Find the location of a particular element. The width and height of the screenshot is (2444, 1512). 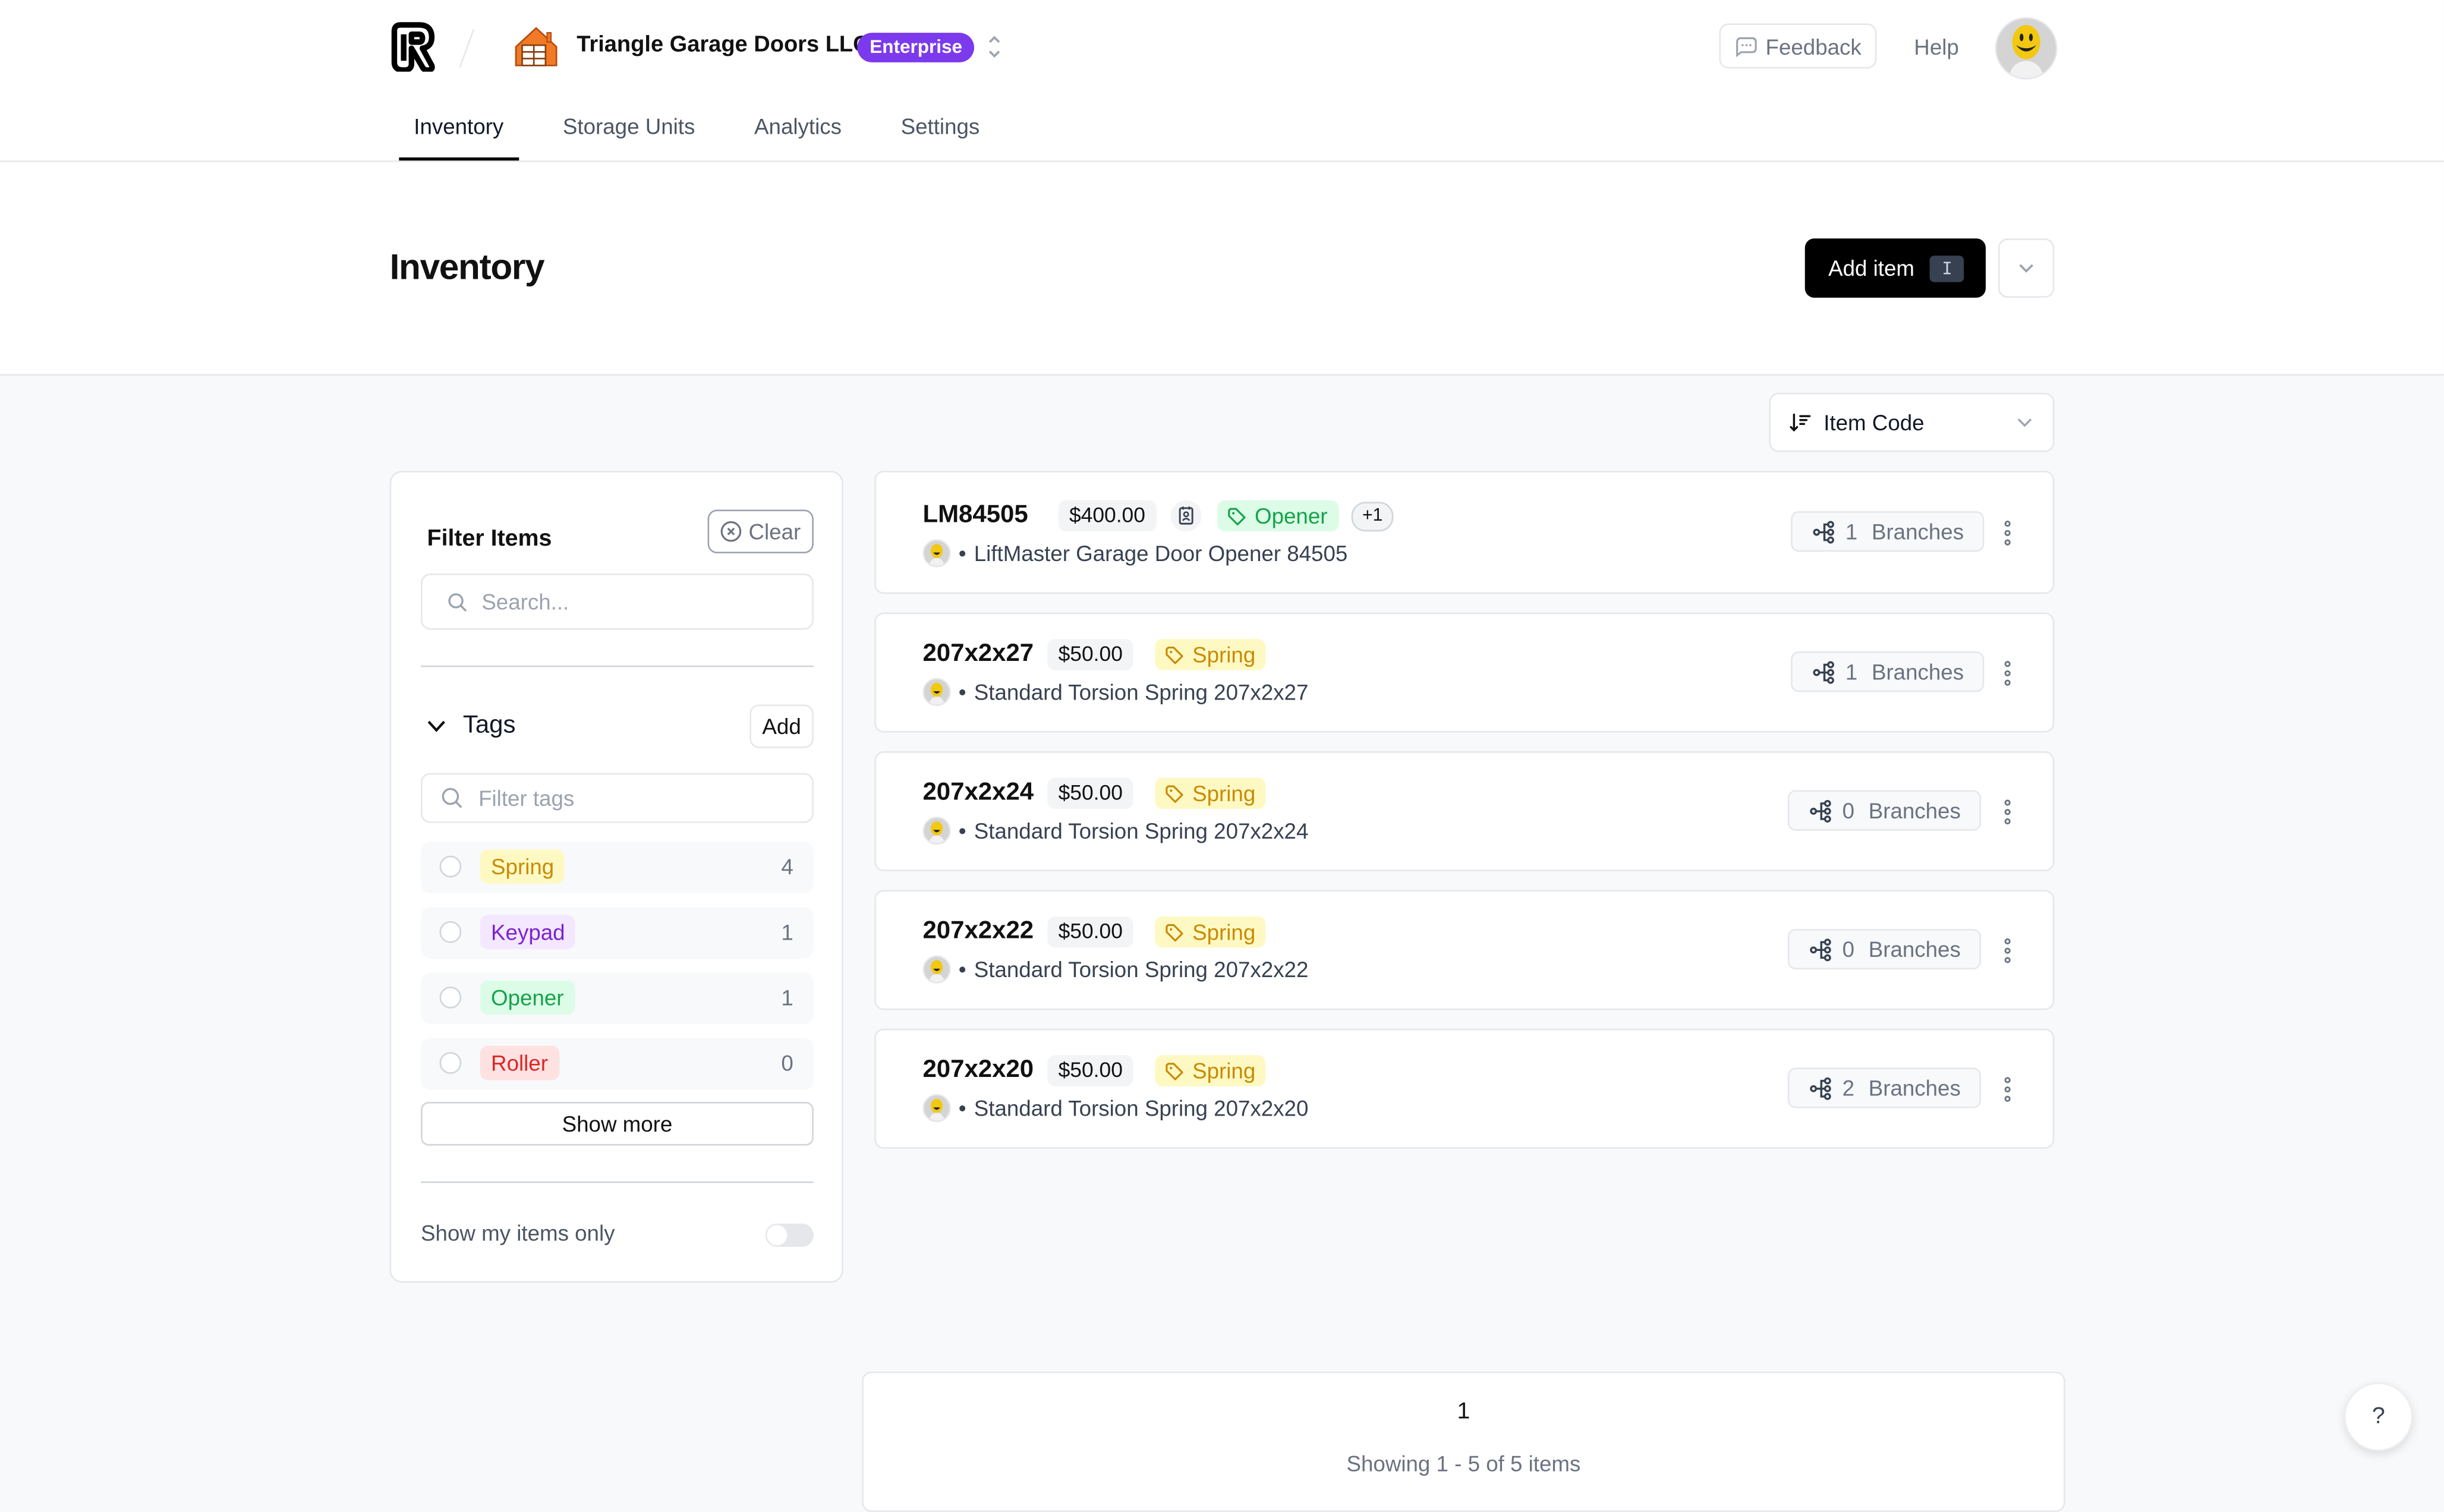

item-description-row: • Standard Torsion Spring 207x2x20 is located at coordinates (1115, 1108).